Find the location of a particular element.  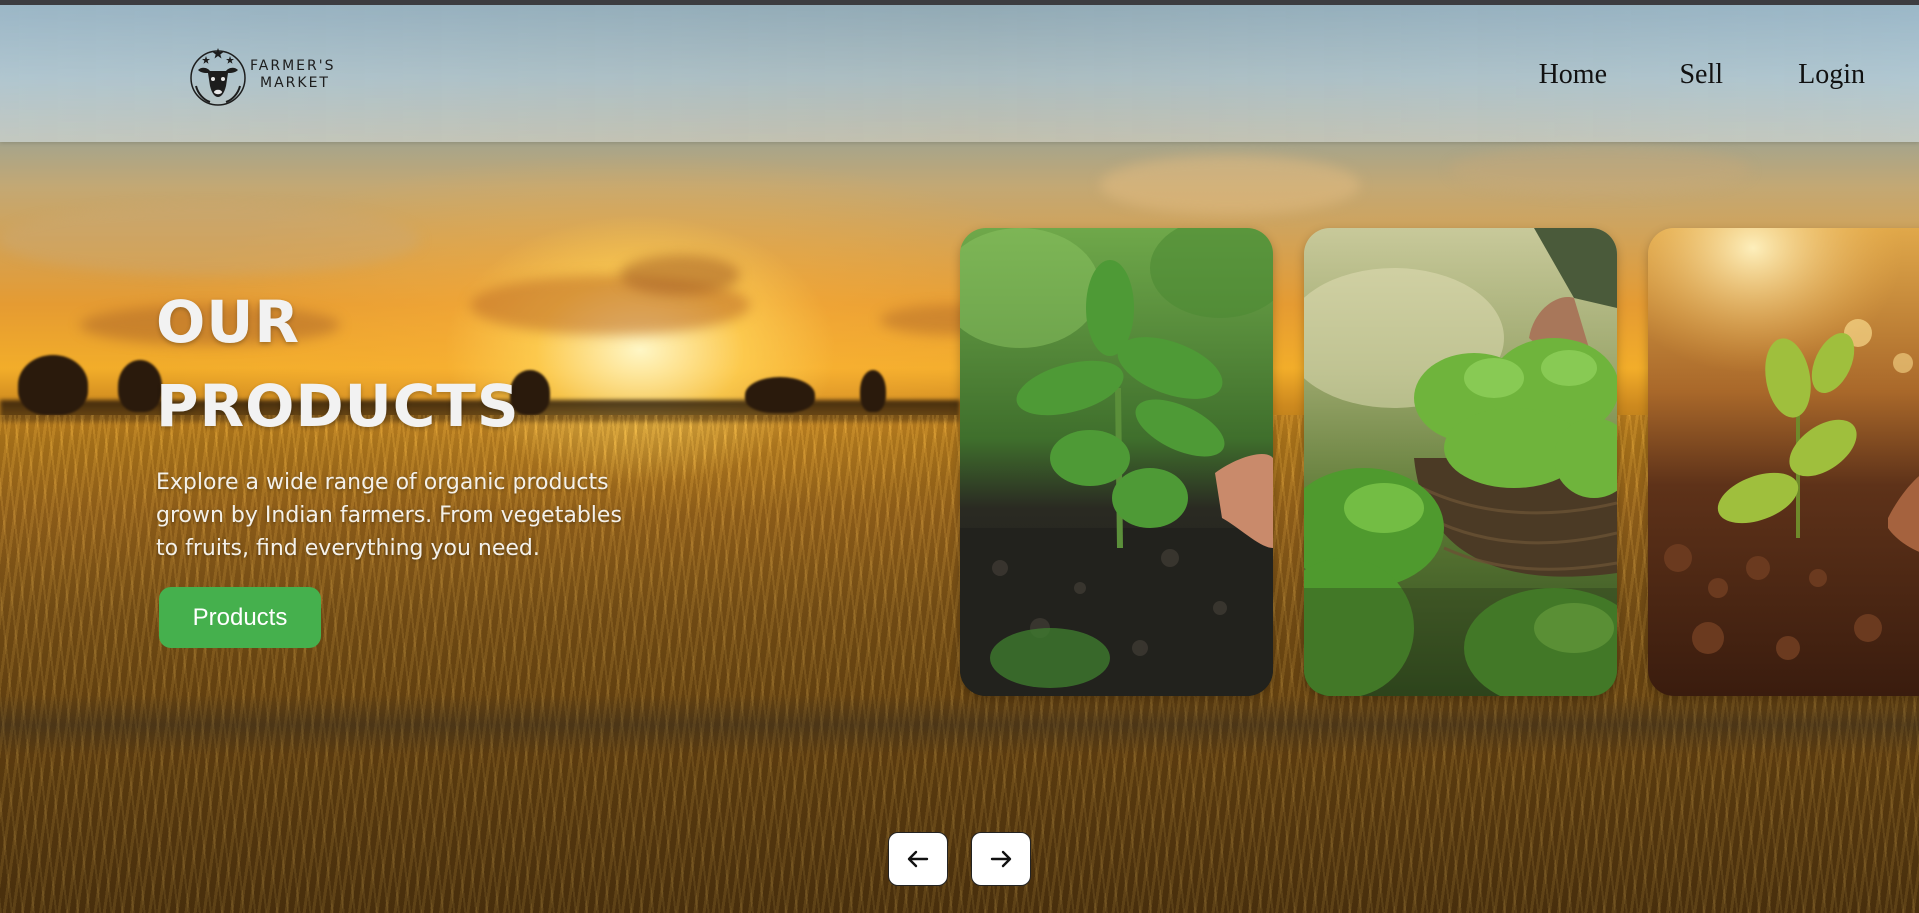

window-top-border is located at coordinates (959, 2).